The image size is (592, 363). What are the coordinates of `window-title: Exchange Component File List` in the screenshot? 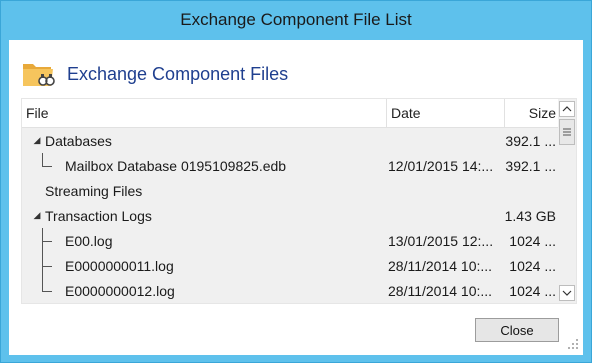 It's located at (296, 19).